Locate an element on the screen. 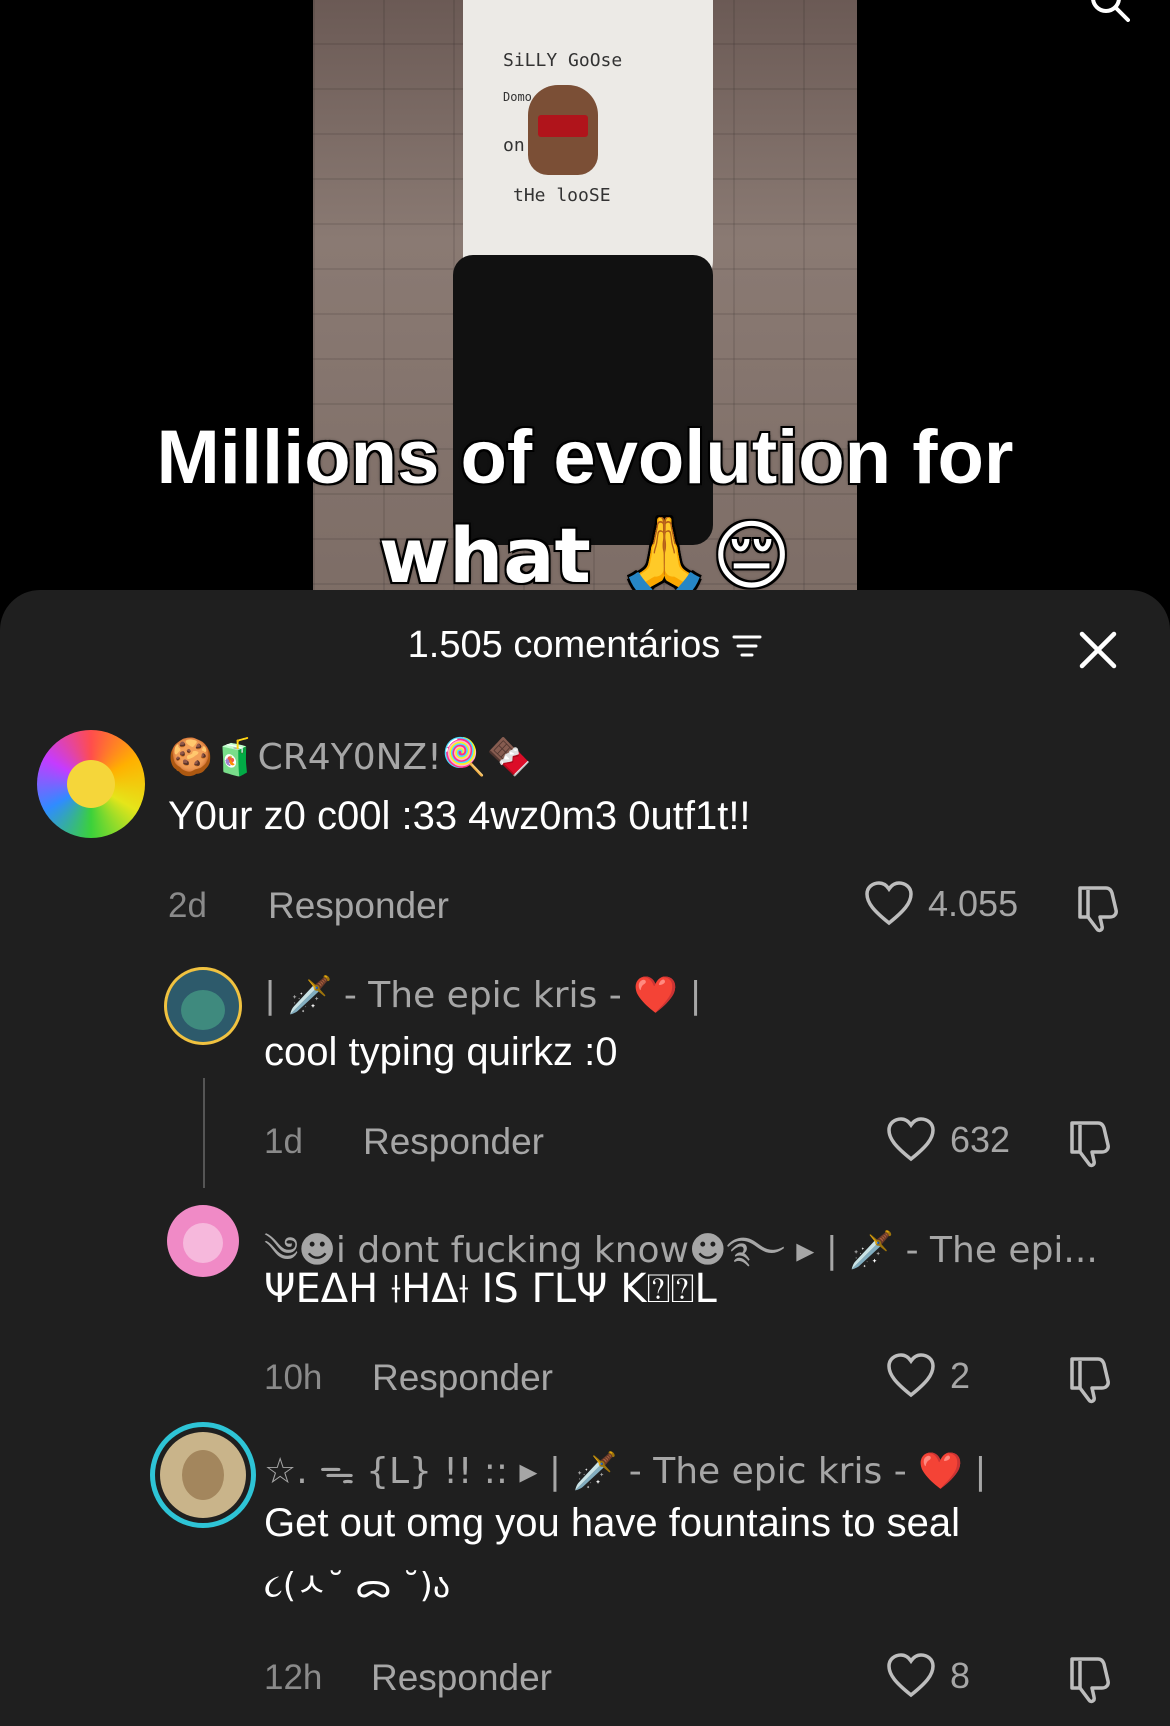 This screenshot has width=1170, height=1726. like-button: 2 is located at coordinates (928, 1376).